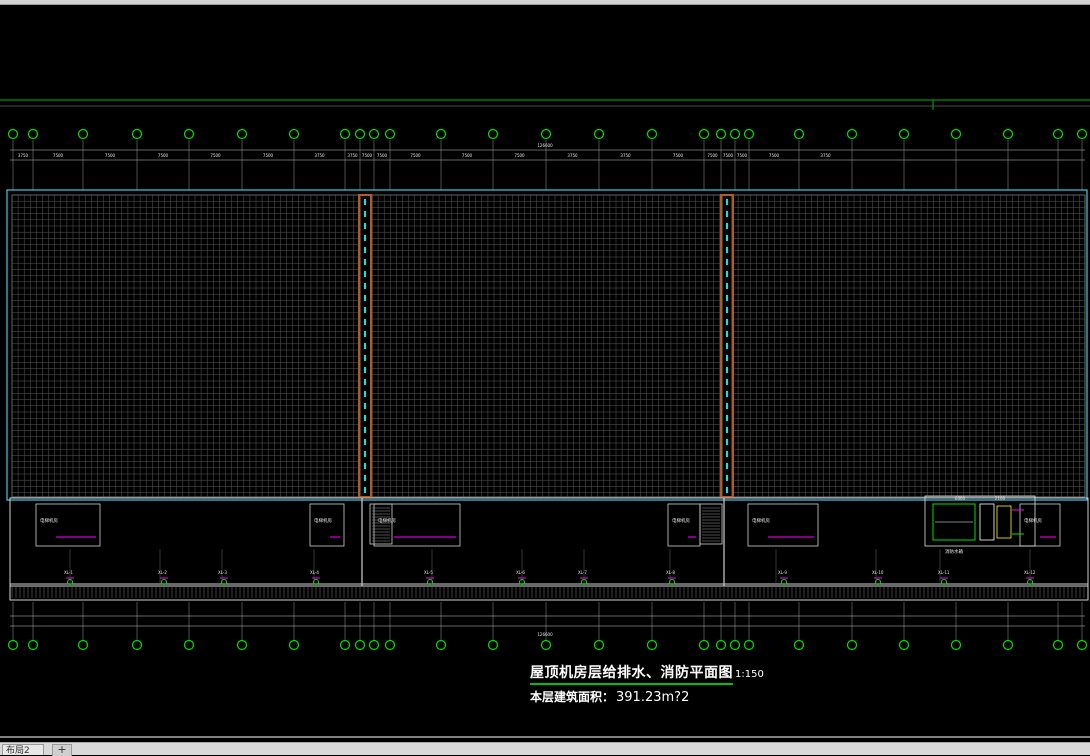 This screenshot has width=1090, height=756. Describe the element at coordinates (62, 750) in the screenshot. I see `add-layout-button: +` at that location.